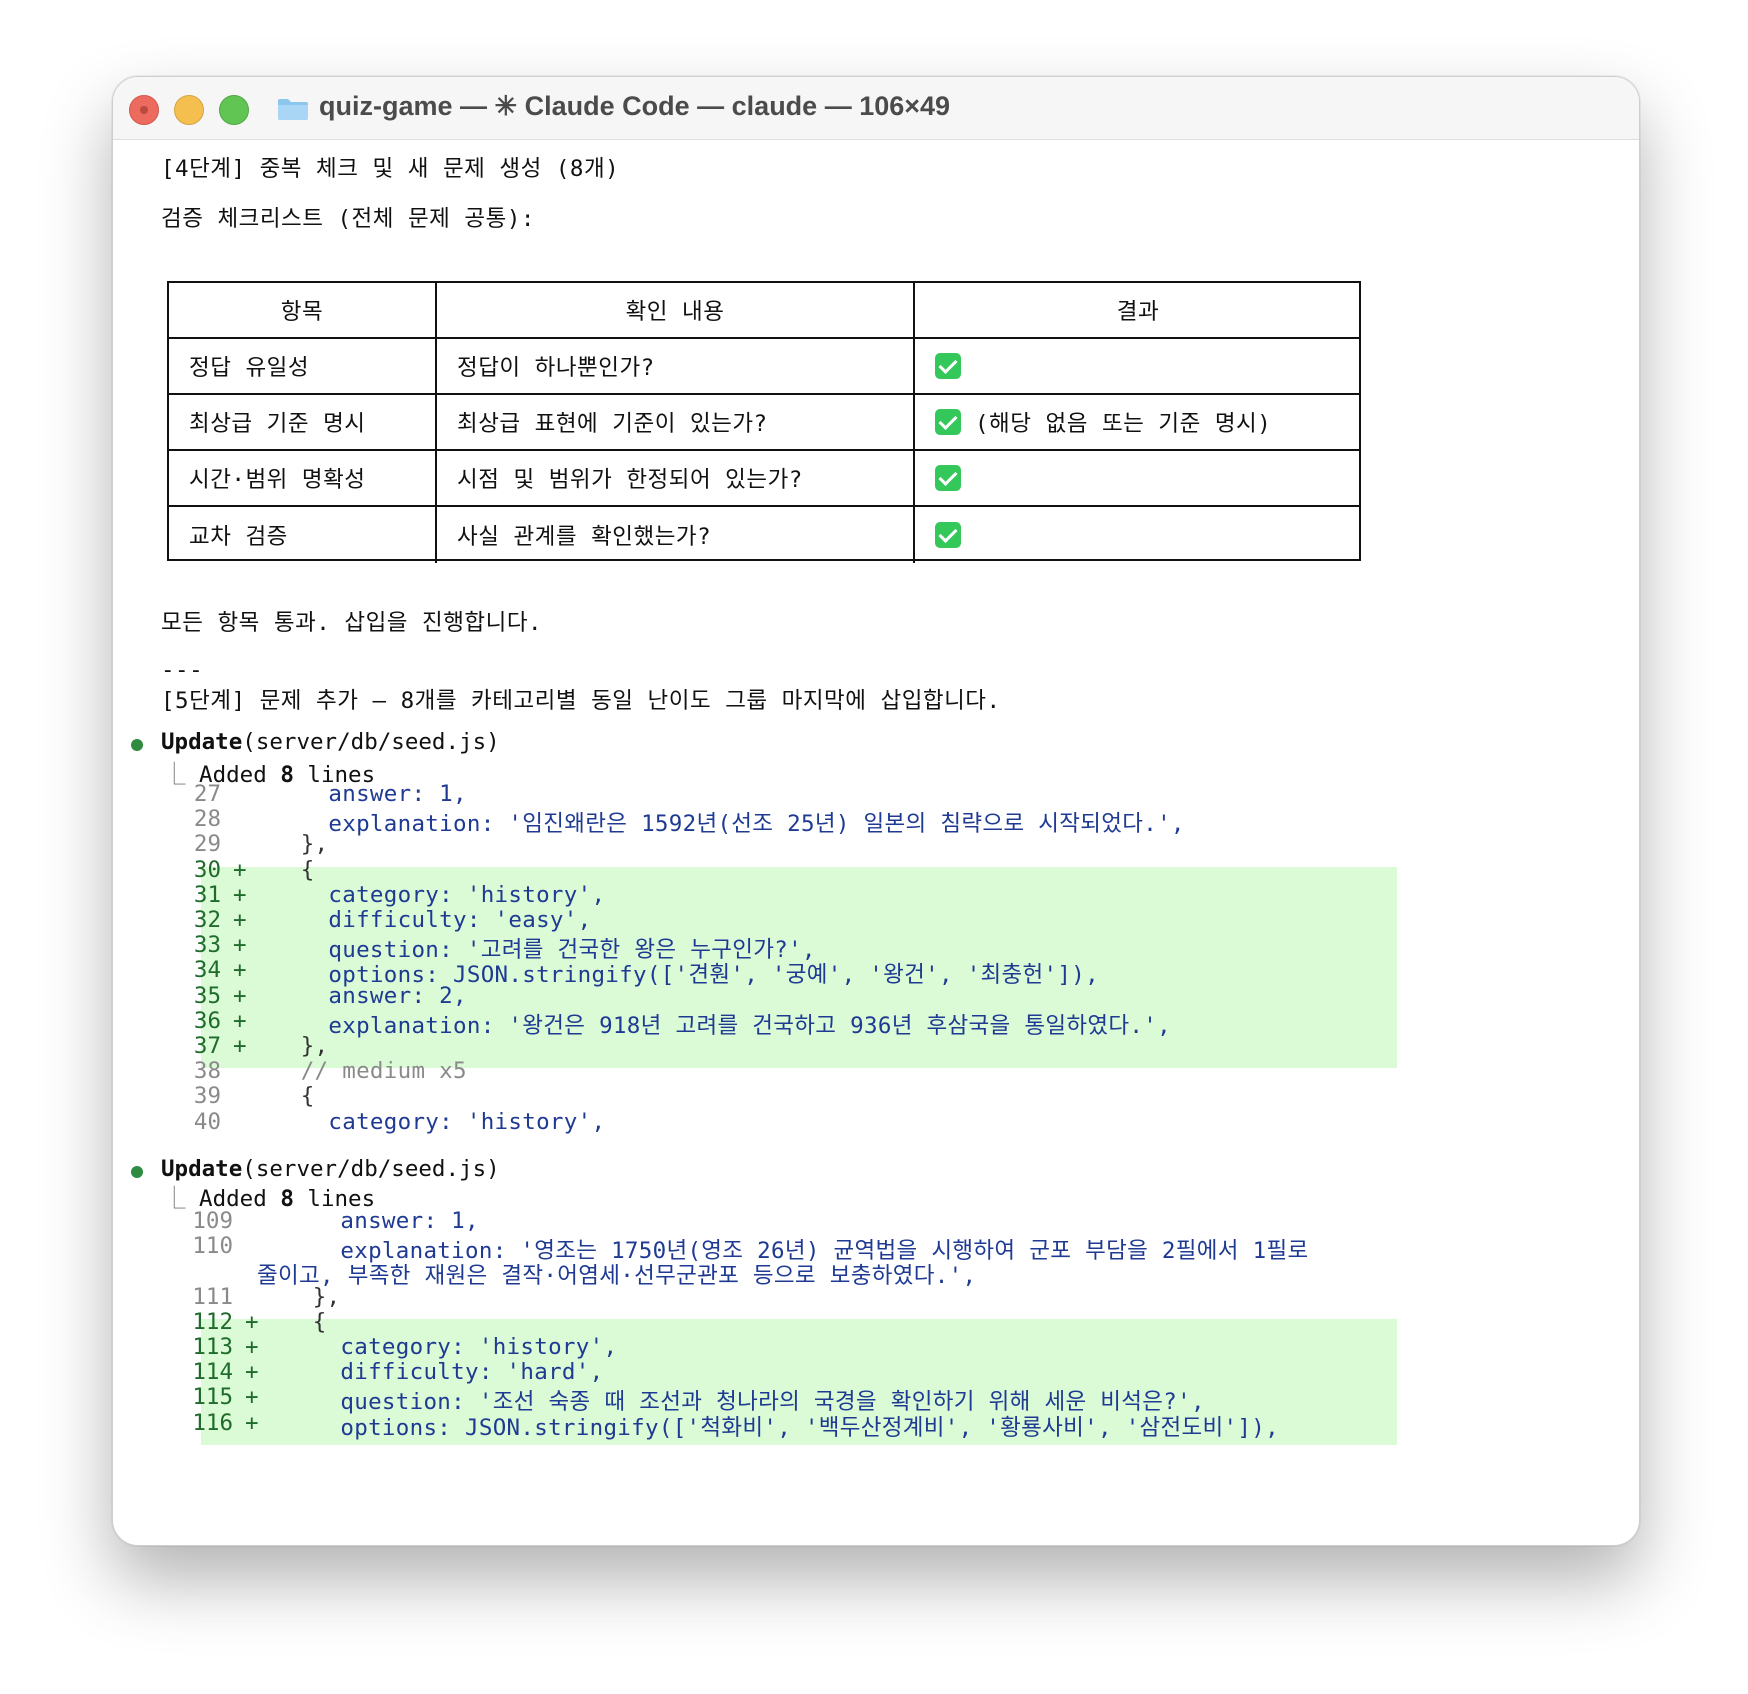  Describe the element at coordinates (207, 894) in the screenshot. I see `diff-line-number: 31` at that location.